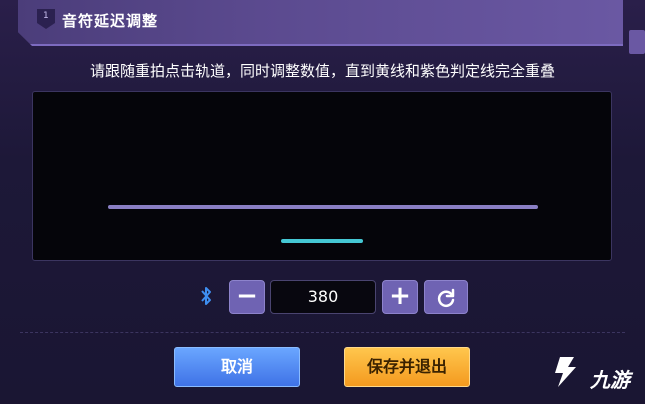  What do you see at coordinates (237, 367) in the screenshot?
I see `cancel-button: 取消` at bounding box center [237, 367].